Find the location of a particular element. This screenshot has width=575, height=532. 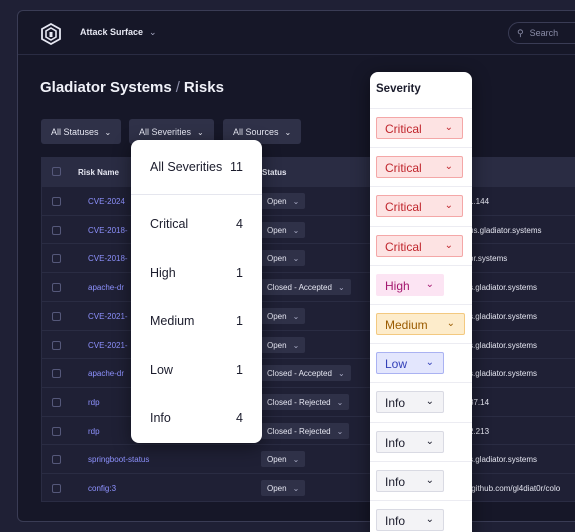

gladiator-logo-icon is located at coordinates (51, 34).